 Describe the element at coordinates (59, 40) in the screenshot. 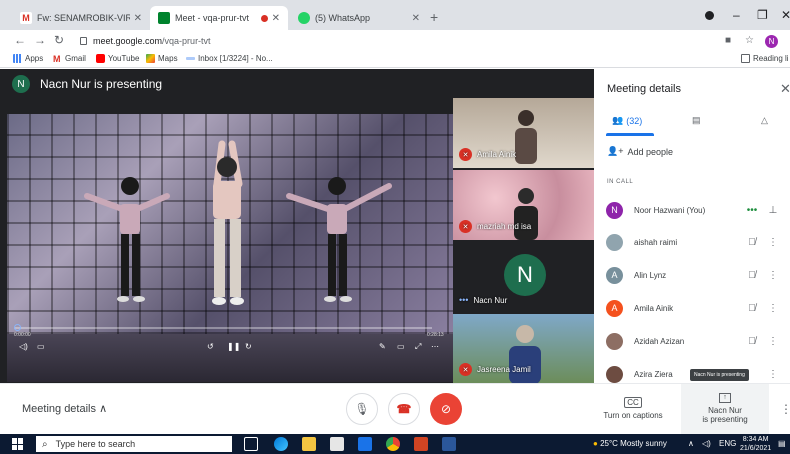

I see `reload-icon: ↻` at that location.